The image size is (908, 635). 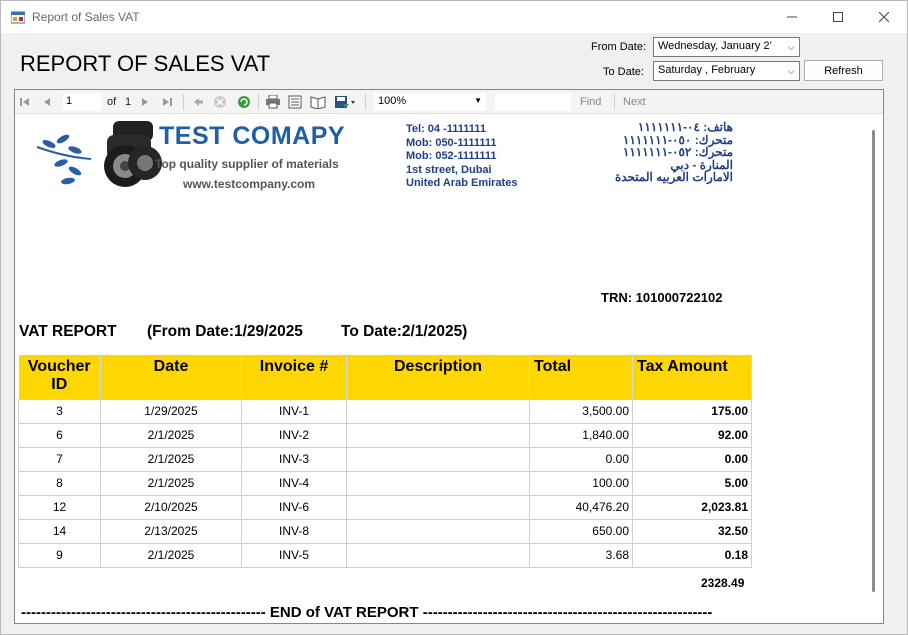 I want to click on vertical-scrollbar, so click(x=873, y=361).